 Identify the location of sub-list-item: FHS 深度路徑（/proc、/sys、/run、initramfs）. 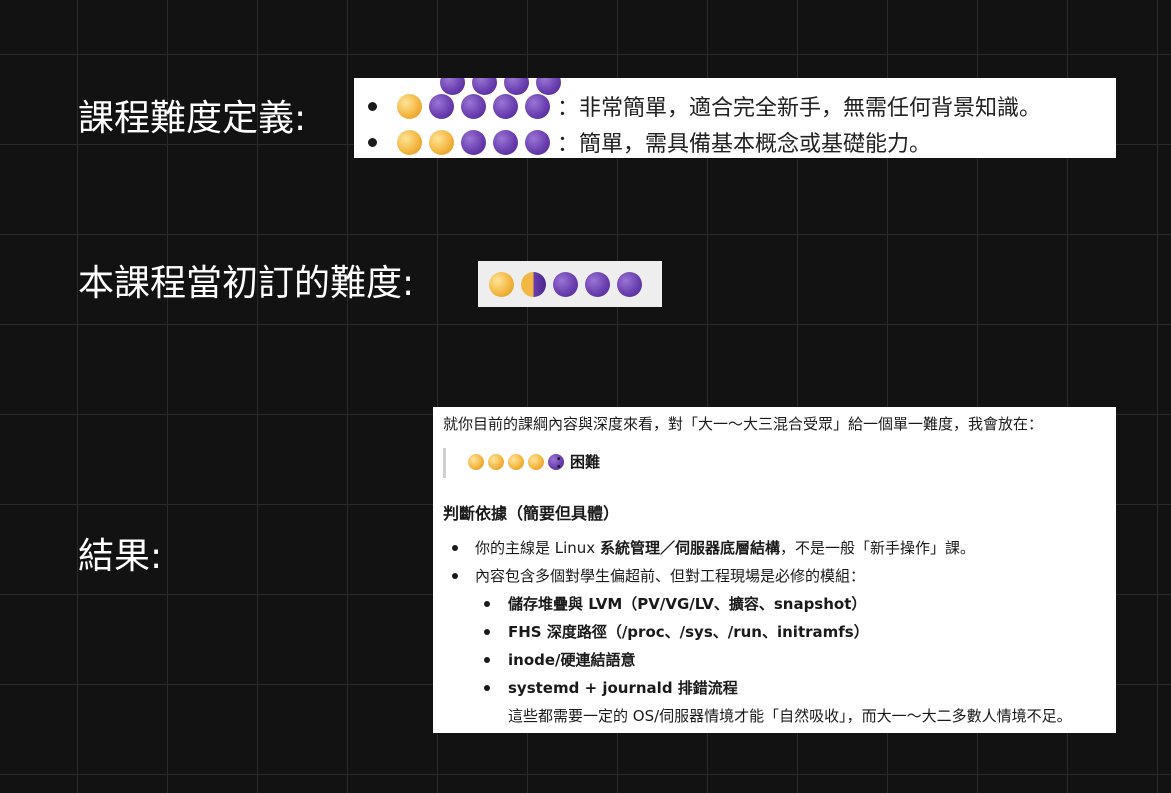
(688, 632).